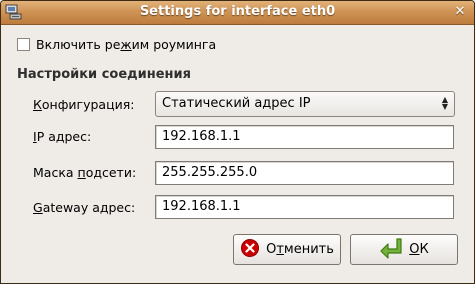 The image size is (475, 284). Describe the element at coordinates (23, 44) in the screenshot. I see `roaming-checkbox` at that location.